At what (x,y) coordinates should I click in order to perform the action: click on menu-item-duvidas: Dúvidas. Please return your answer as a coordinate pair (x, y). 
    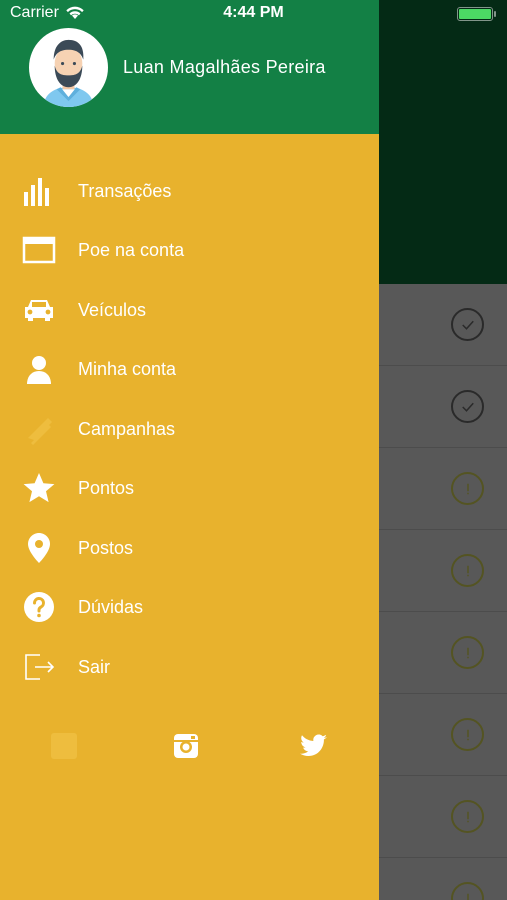
    Looking at the image, I should click on (189, 607).